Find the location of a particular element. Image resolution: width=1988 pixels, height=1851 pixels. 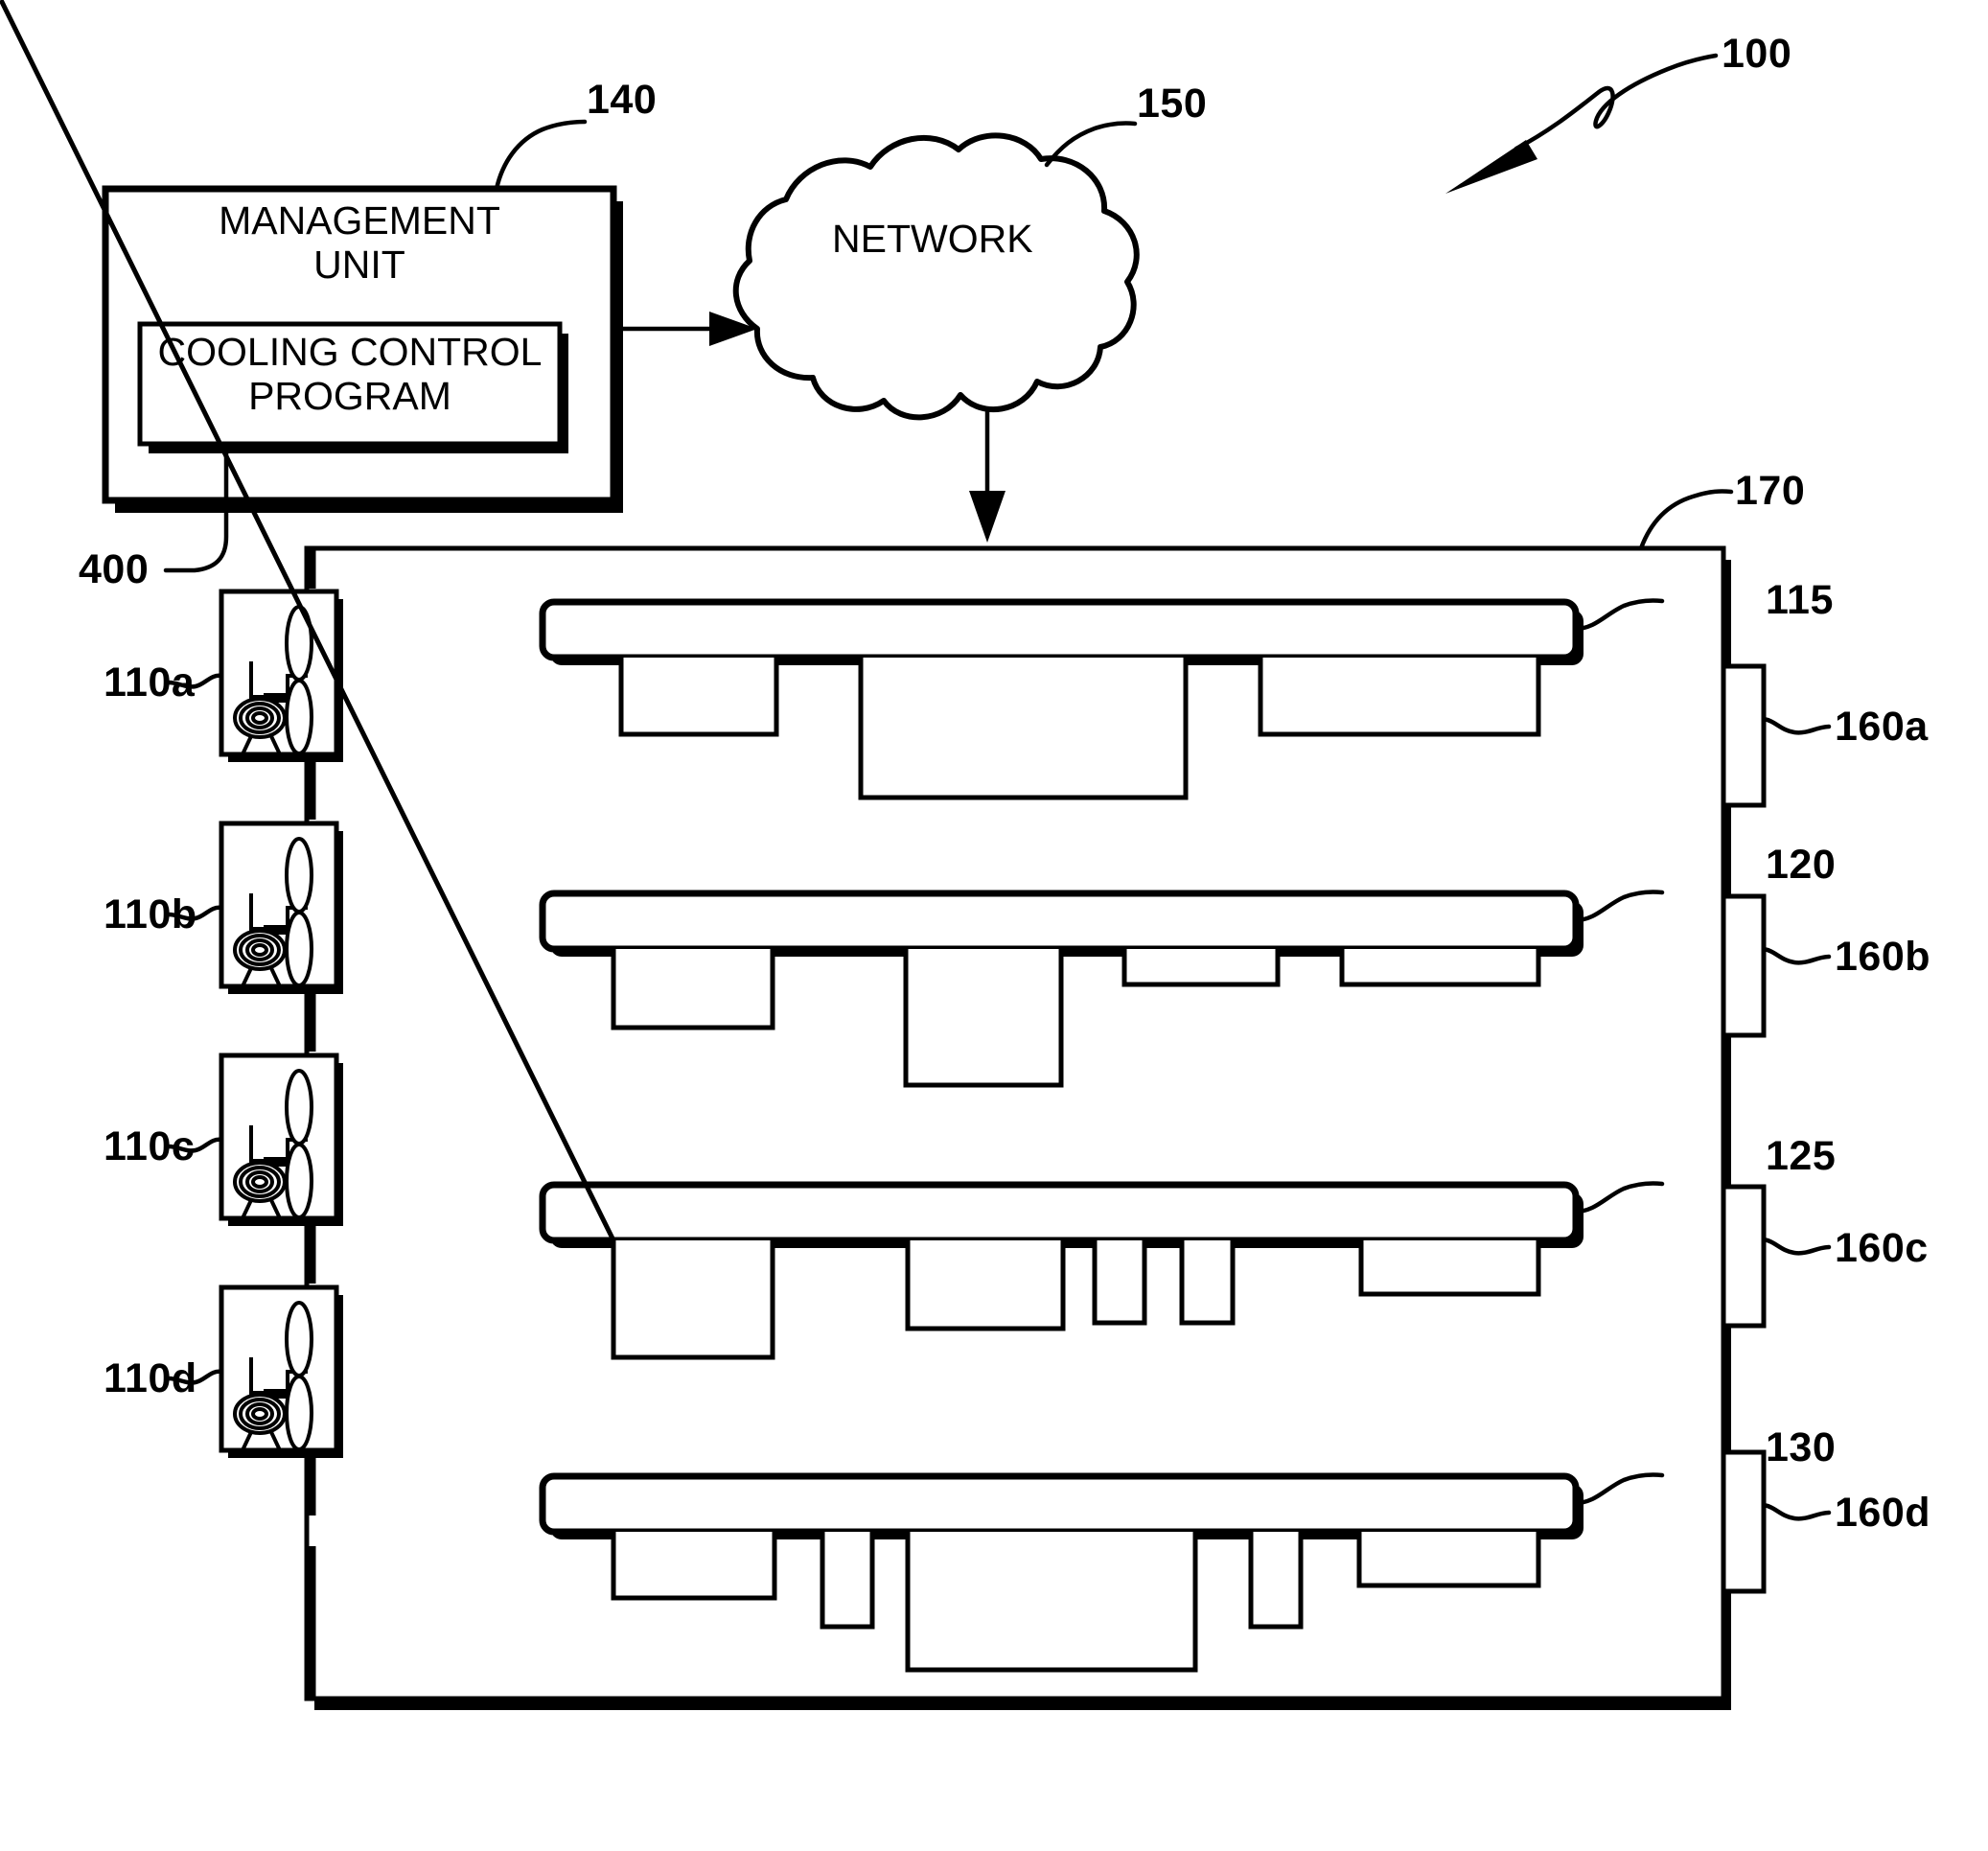

sensor-leaders is located at coordinates (1796, 1118).